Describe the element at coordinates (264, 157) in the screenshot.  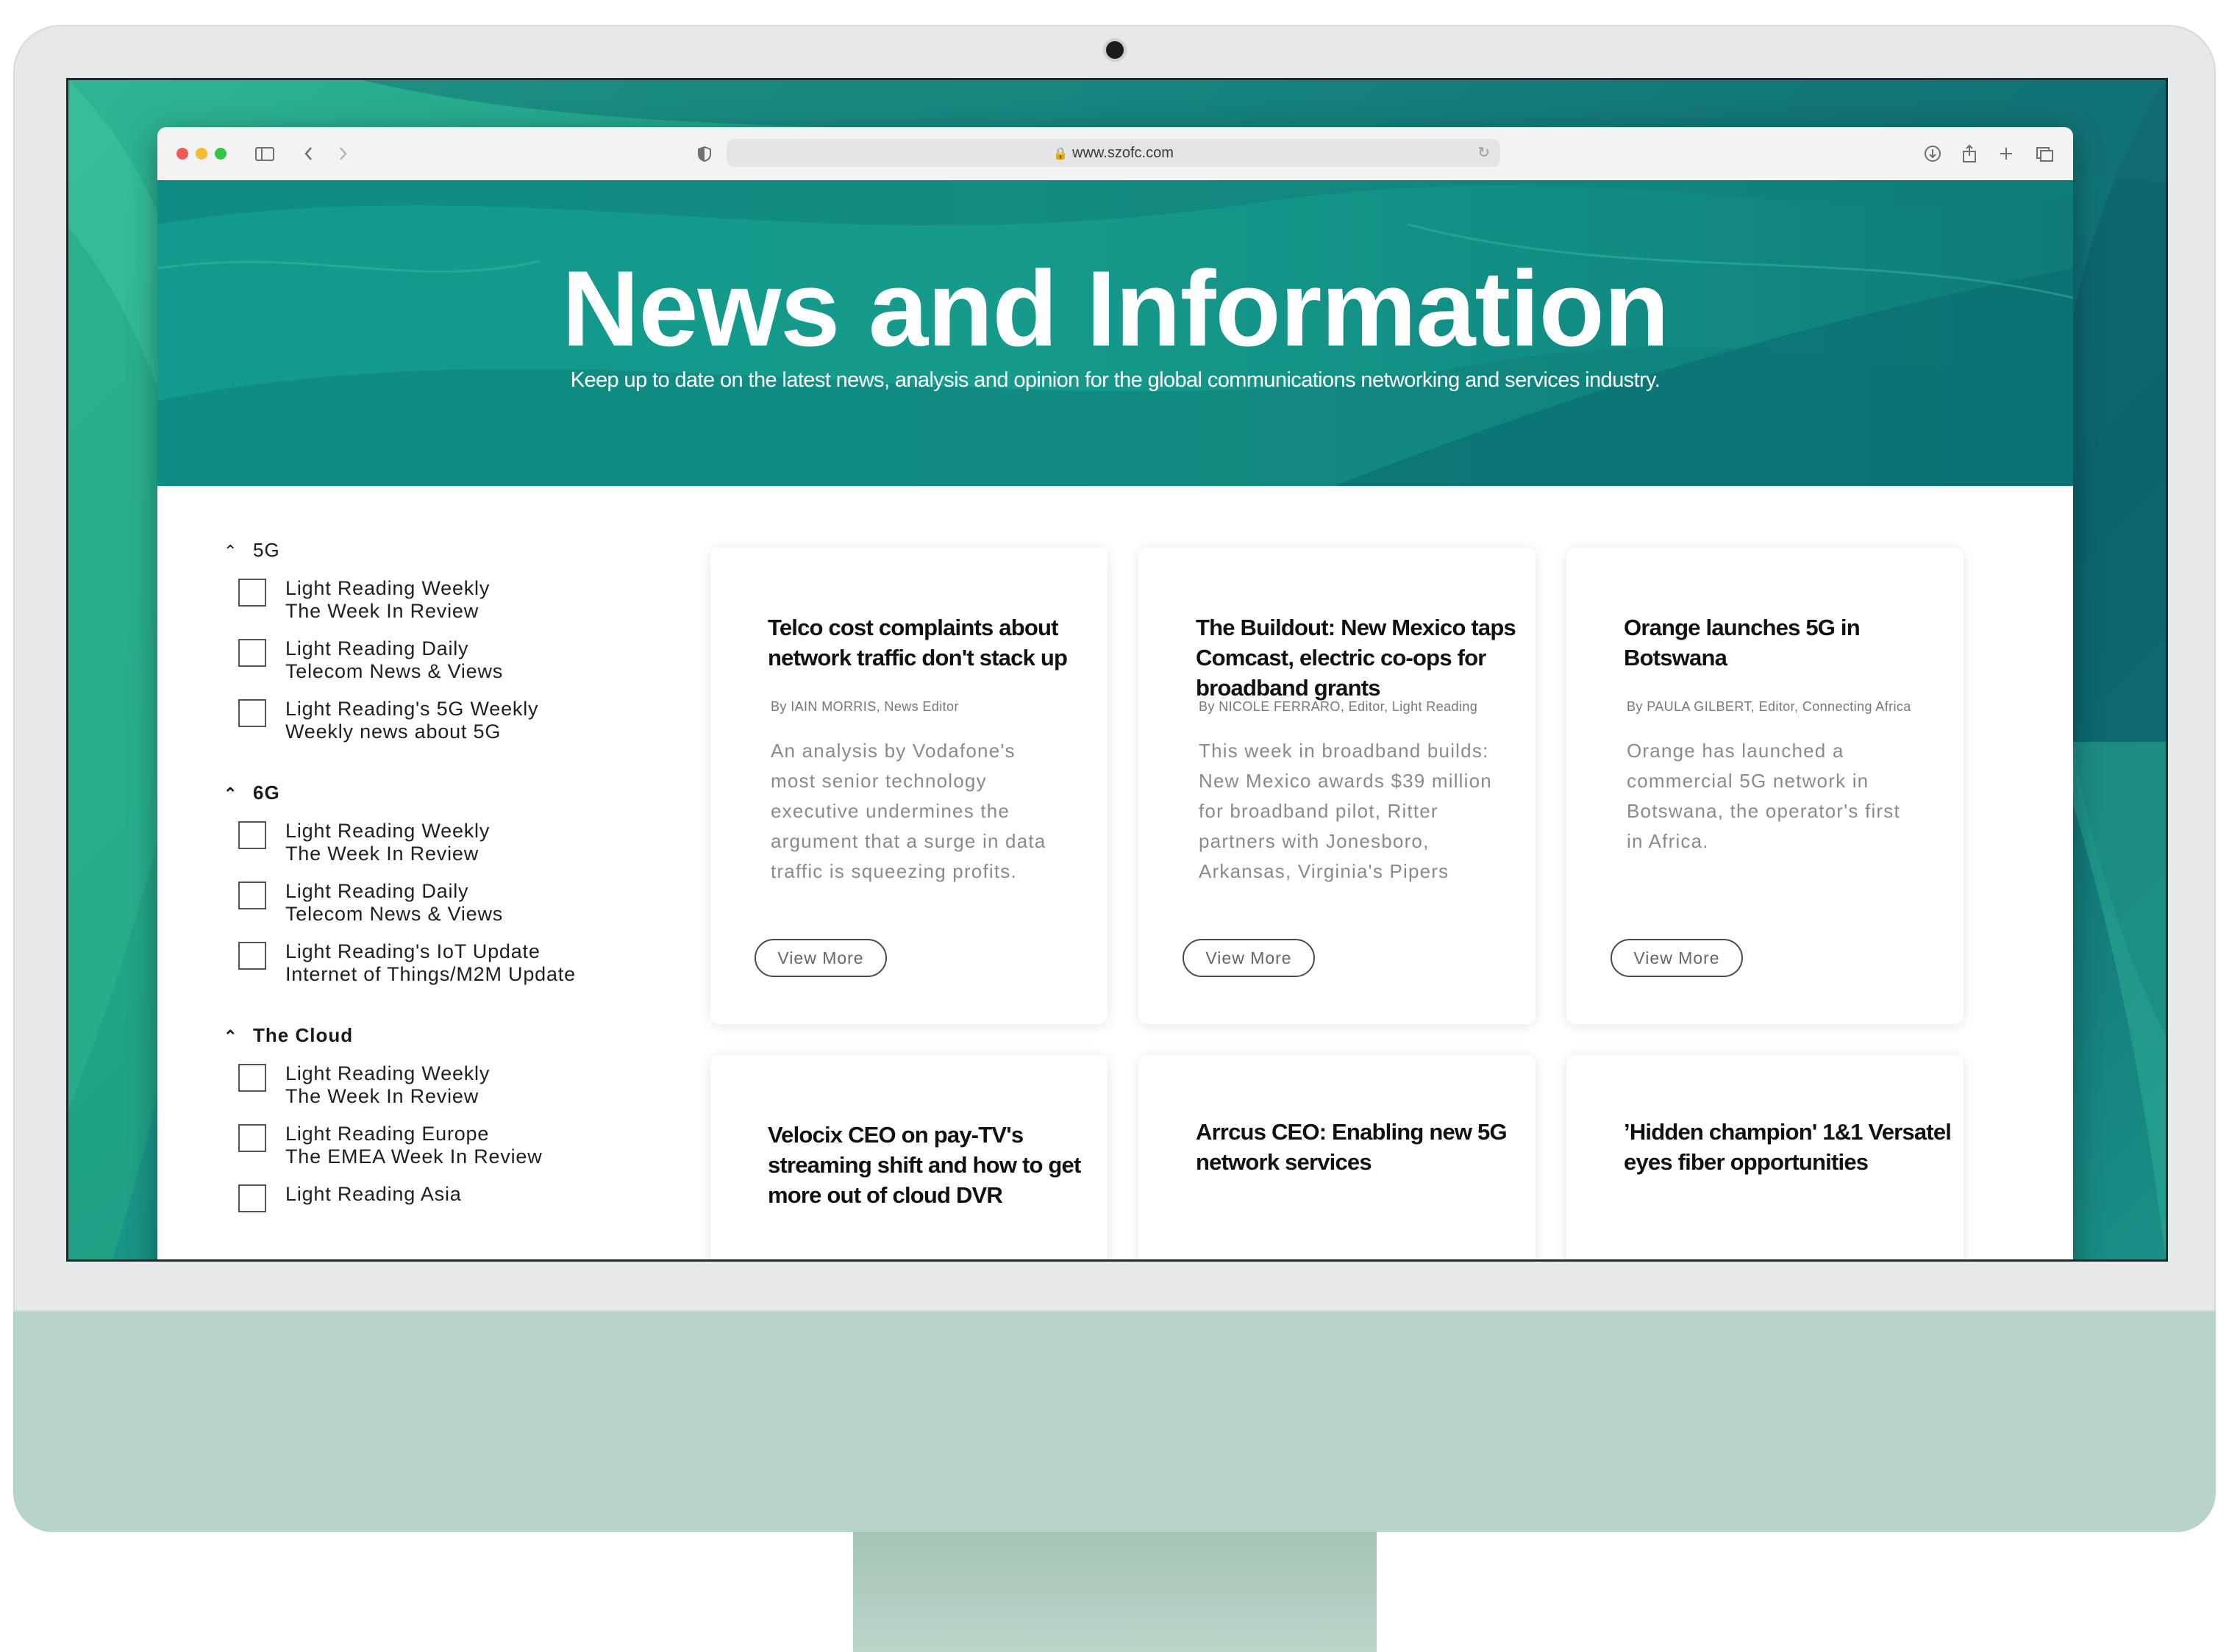
I see `sidebar-toggle-icon` at that location.